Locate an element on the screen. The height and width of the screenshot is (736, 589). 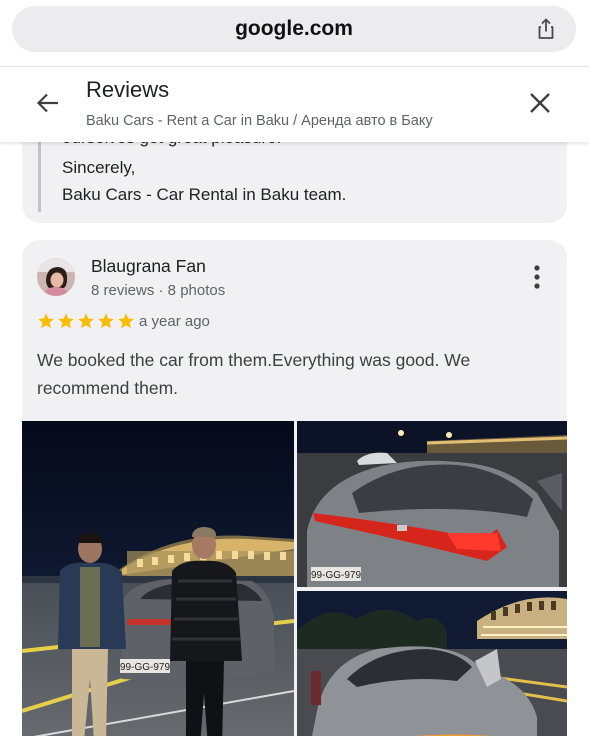
url-text: google.com is located at coordinates (294, 29).